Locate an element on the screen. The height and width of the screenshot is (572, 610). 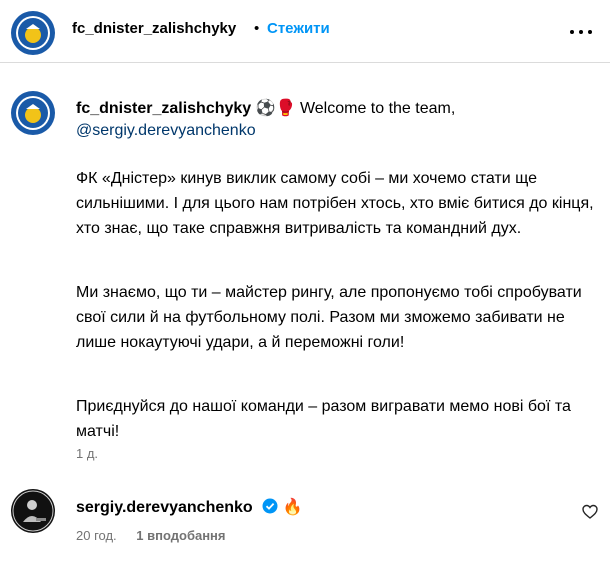
club-logo-avatar is located at coordinates (33, 33).